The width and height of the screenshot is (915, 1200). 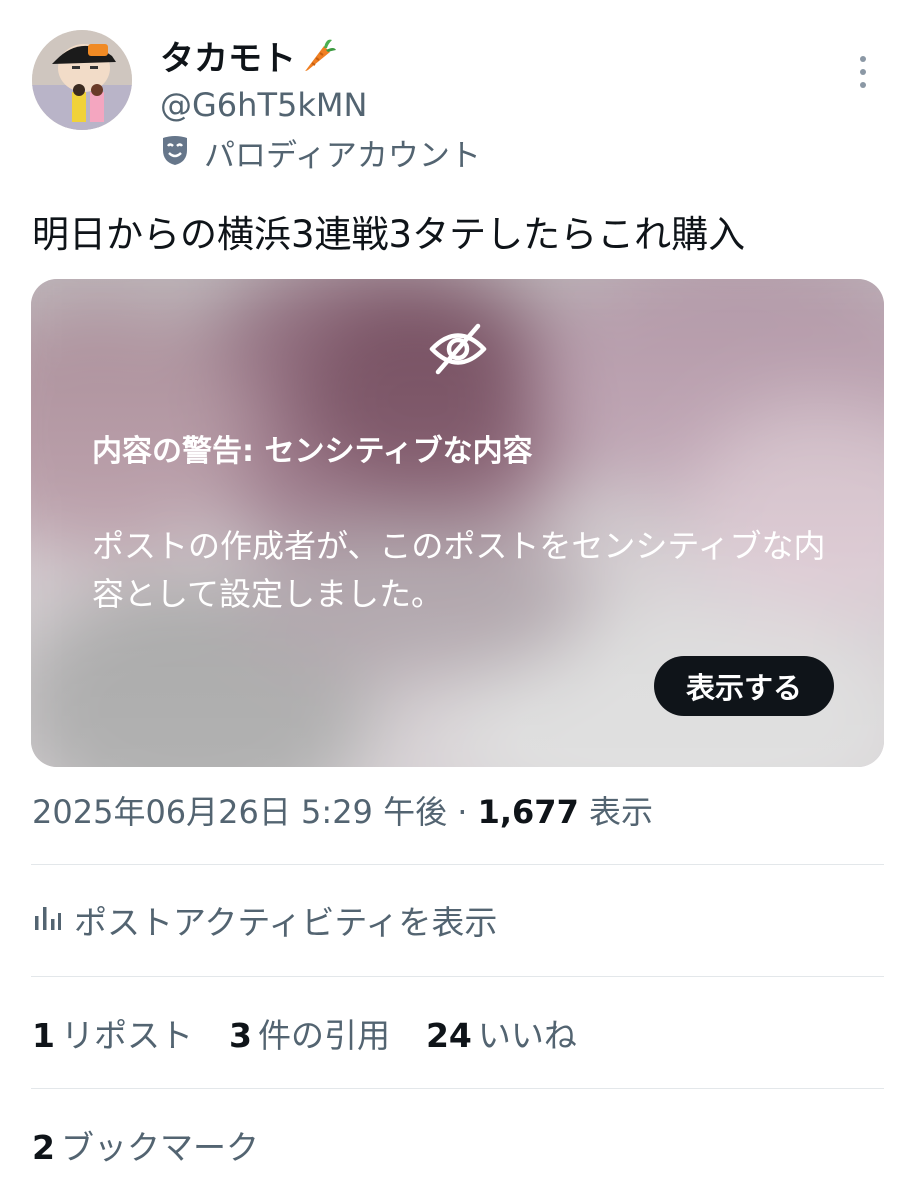 I want to click on warning-body: ポストの作成者が、このポストをセンシティブな内容として設定しました。, so click(x=459, y=570).